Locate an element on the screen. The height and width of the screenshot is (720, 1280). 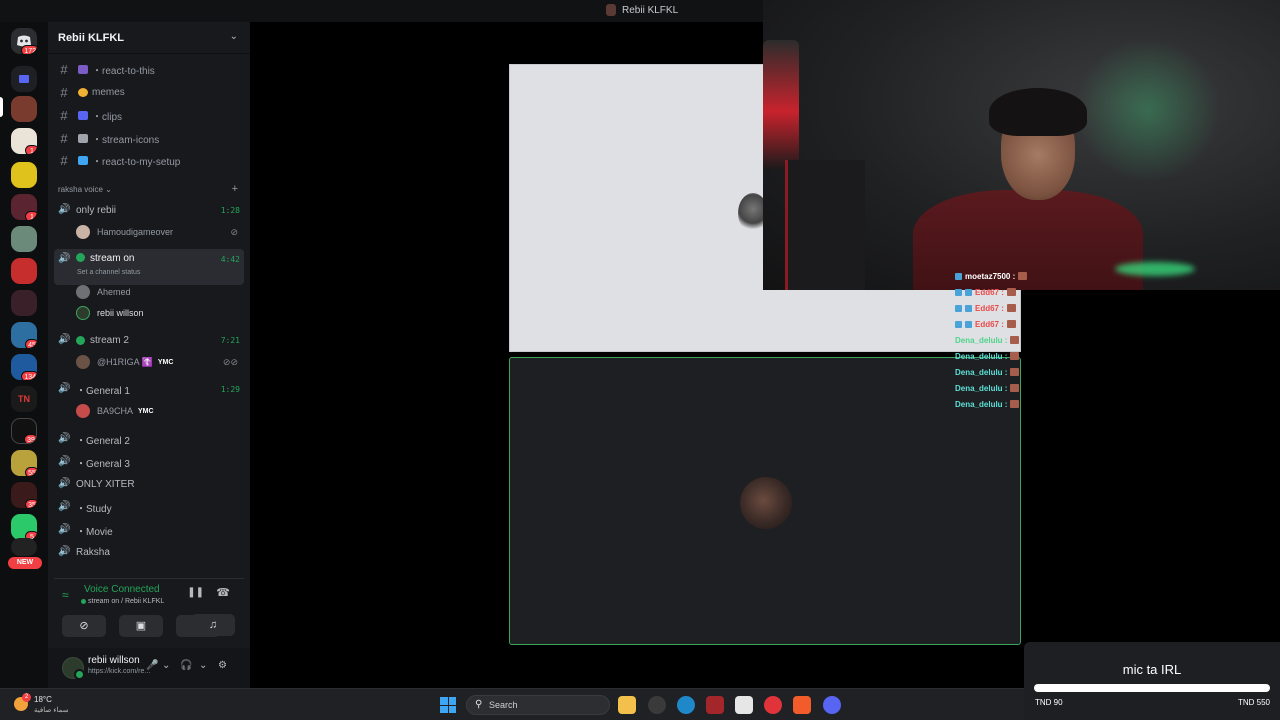
voice-user: Hamoudigameover ⊘ is located at coordinates (159, 232).